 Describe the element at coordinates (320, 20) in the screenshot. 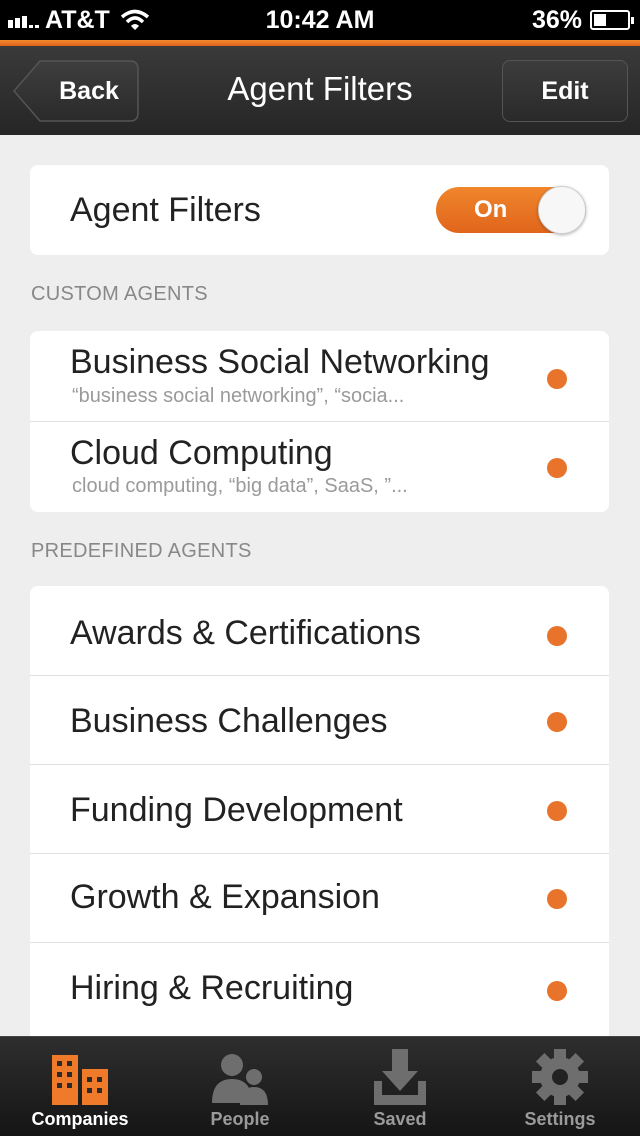

I see `status-bar: AT&T 10:42 AM 36%` at that location.